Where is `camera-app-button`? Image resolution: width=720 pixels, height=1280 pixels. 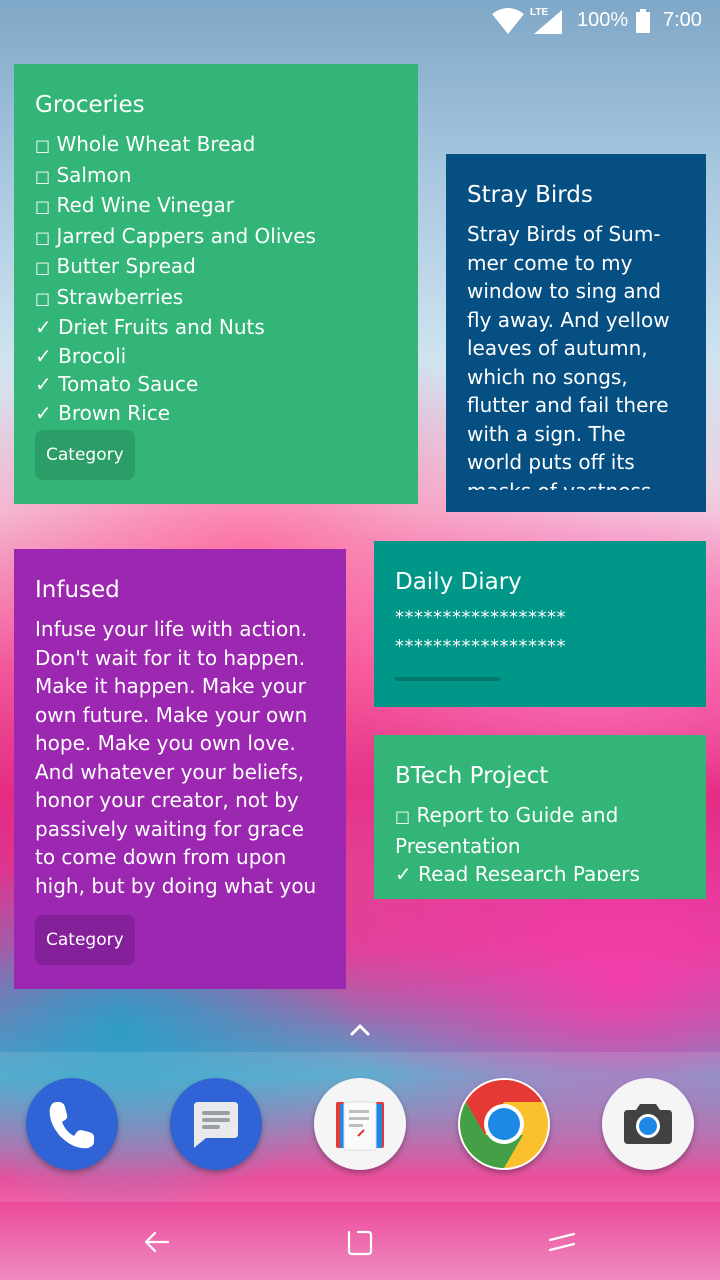
camera-app-button is located at coordinates (648, 1124).